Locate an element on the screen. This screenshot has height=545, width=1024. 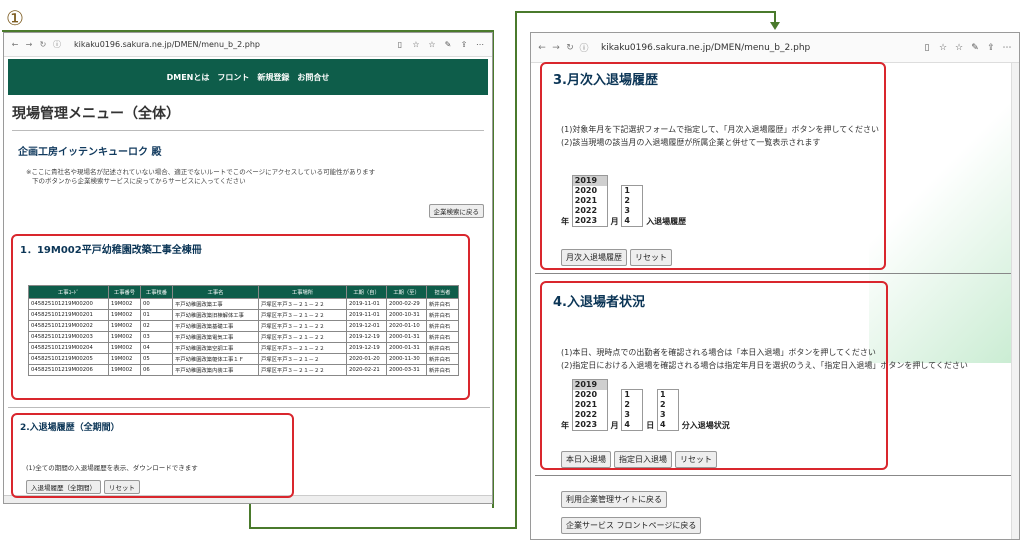
page-title: 現場管理メニュー（全体） is located at coordinates (248, 117).